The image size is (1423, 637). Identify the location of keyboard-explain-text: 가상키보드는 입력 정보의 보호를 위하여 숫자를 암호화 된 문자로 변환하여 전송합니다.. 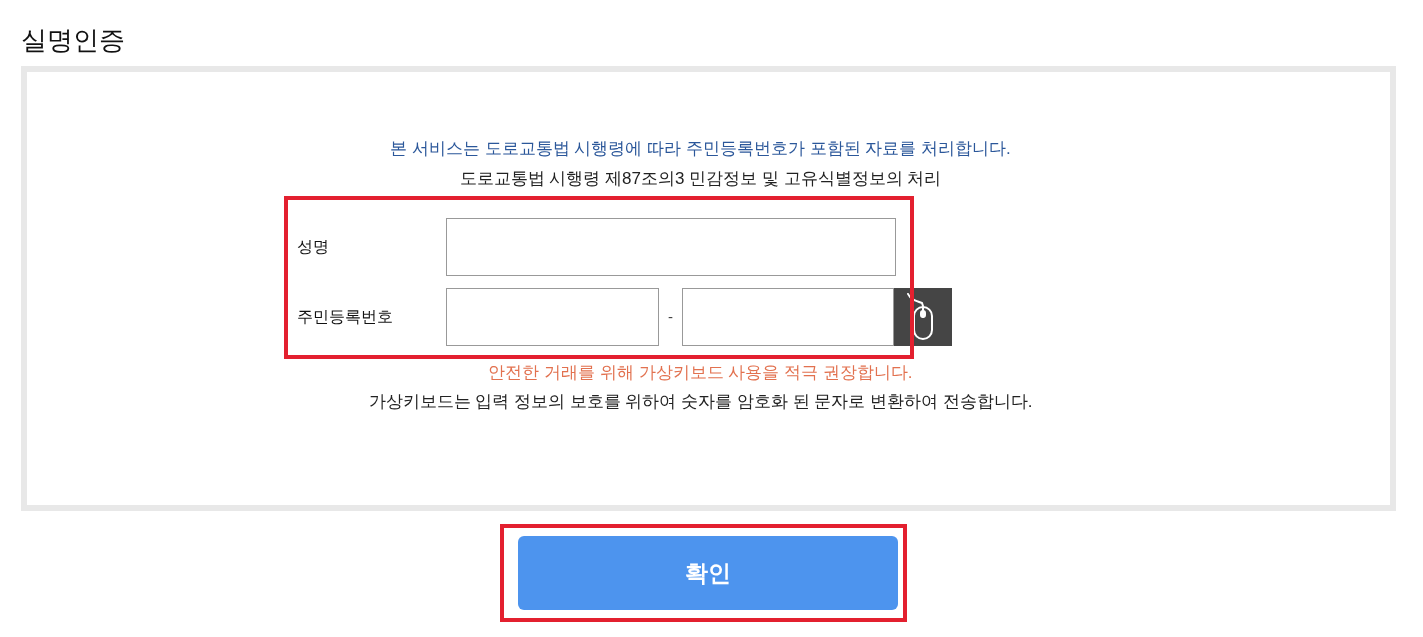
(700, 402).